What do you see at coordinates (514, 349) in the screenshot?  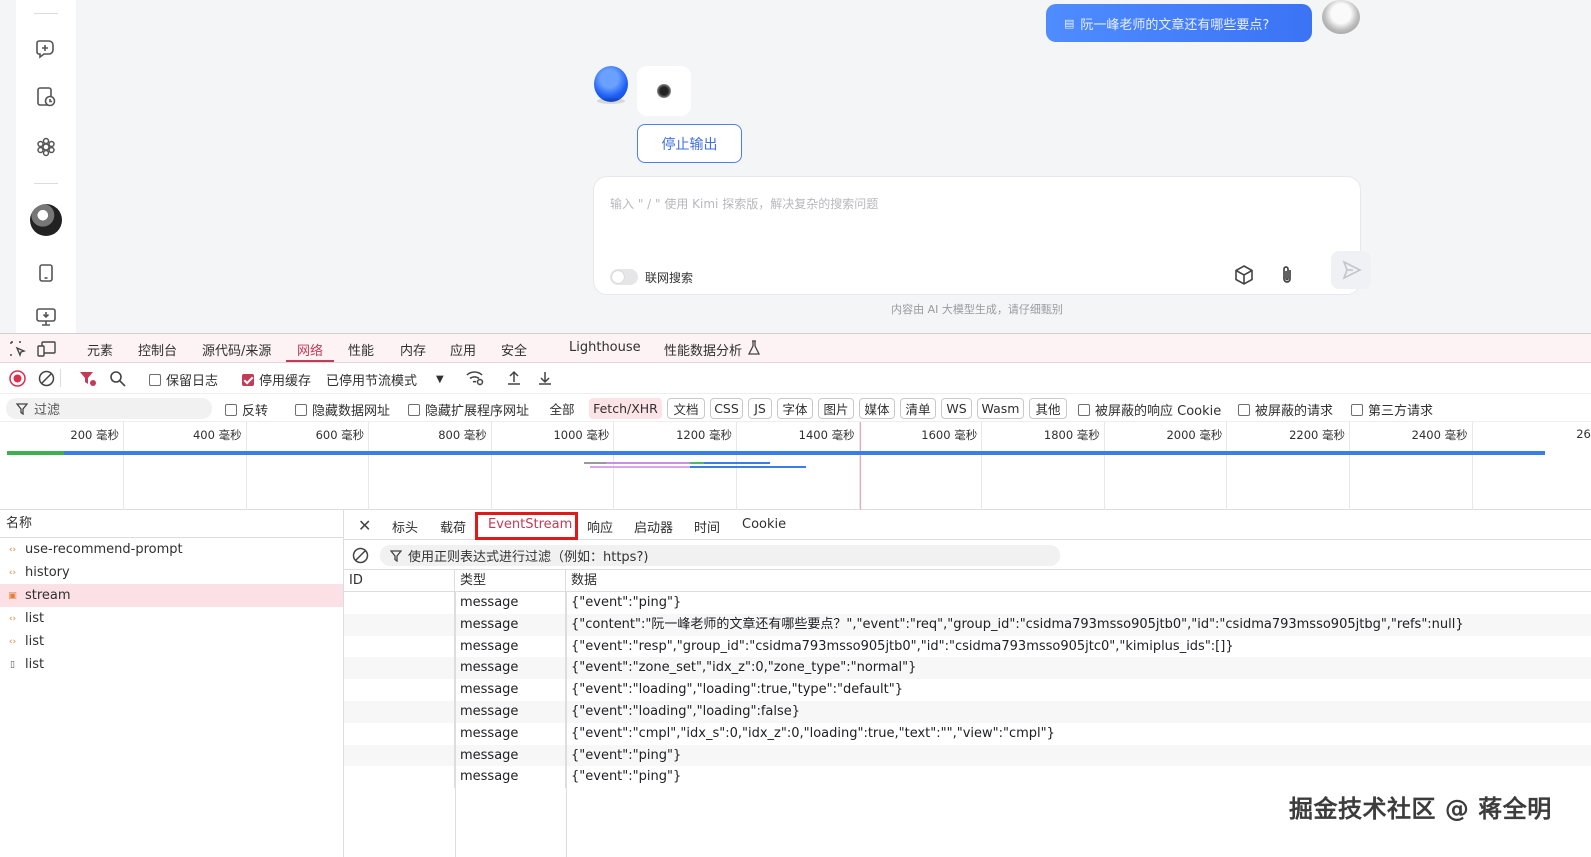 I see `tab-security: 安全` at bounding box center [514, 349].